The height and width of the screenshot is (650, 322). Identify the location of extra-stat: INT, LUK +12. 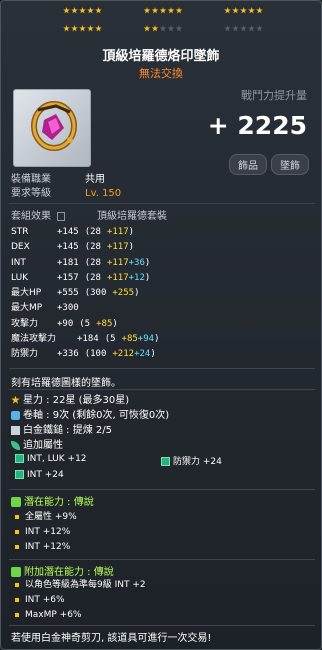
(57, 459).